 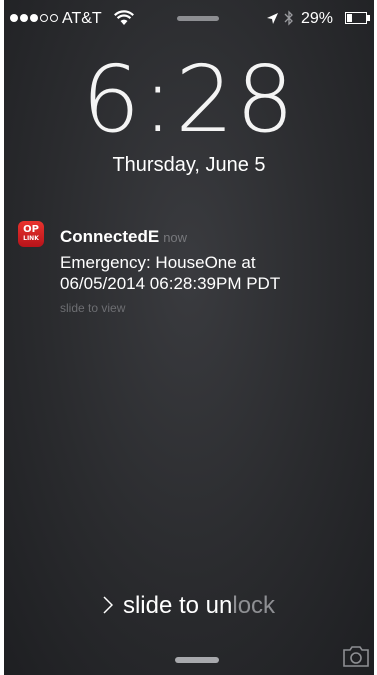 What do you see at coordinates (189, 99) in the screenshot?
I see `lock-screen-time: 6:28` at bounding box center [189, 99].